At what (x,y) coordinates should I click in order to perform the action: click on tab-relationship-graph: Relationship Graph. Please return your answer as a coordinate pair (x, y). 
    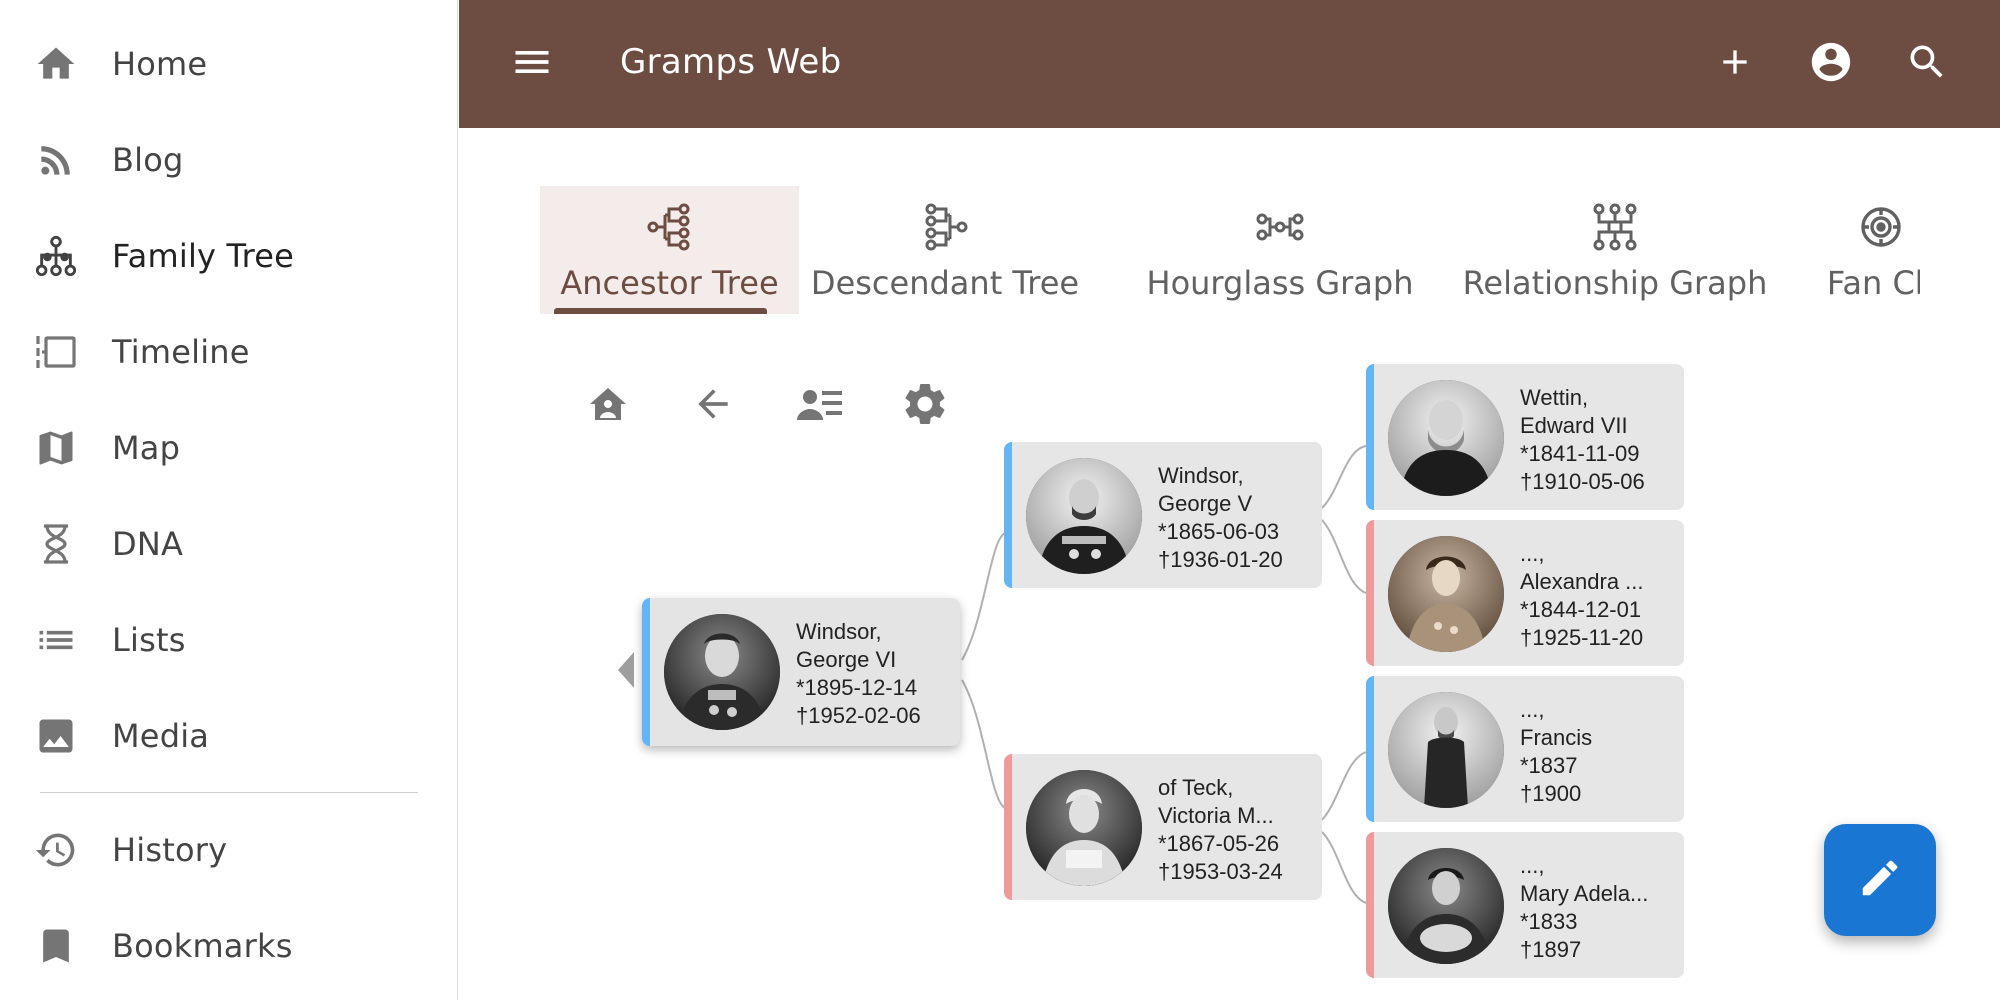
    Looking at the image, I should click on (1615, 250).